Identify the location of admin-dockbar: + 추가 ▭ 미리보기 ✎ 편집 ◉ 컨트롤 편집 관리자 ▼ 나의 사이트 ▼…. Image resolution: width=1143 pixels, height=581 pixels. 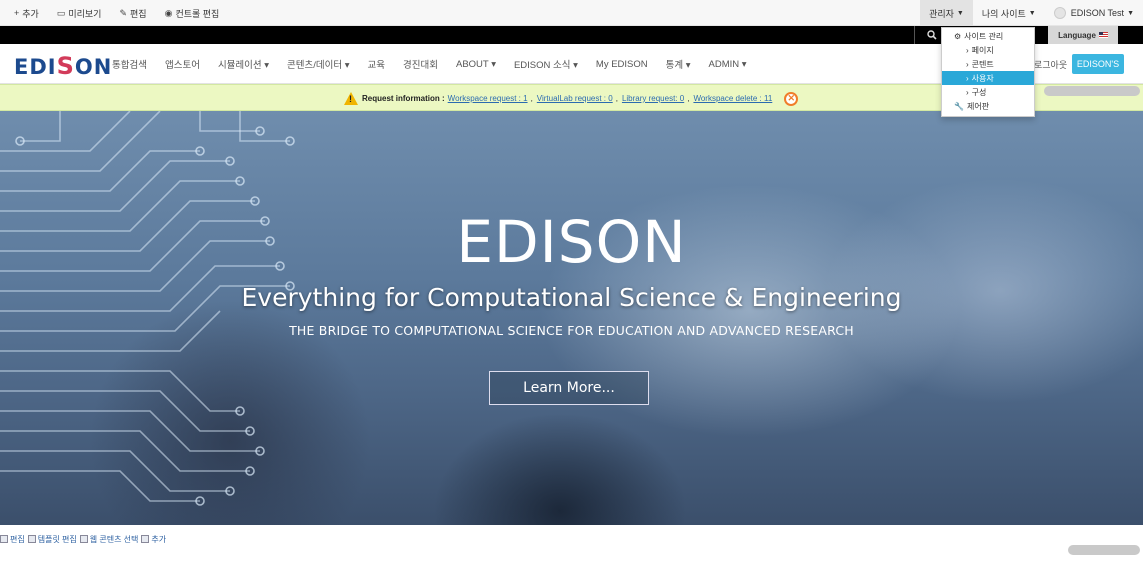
(571, 13).